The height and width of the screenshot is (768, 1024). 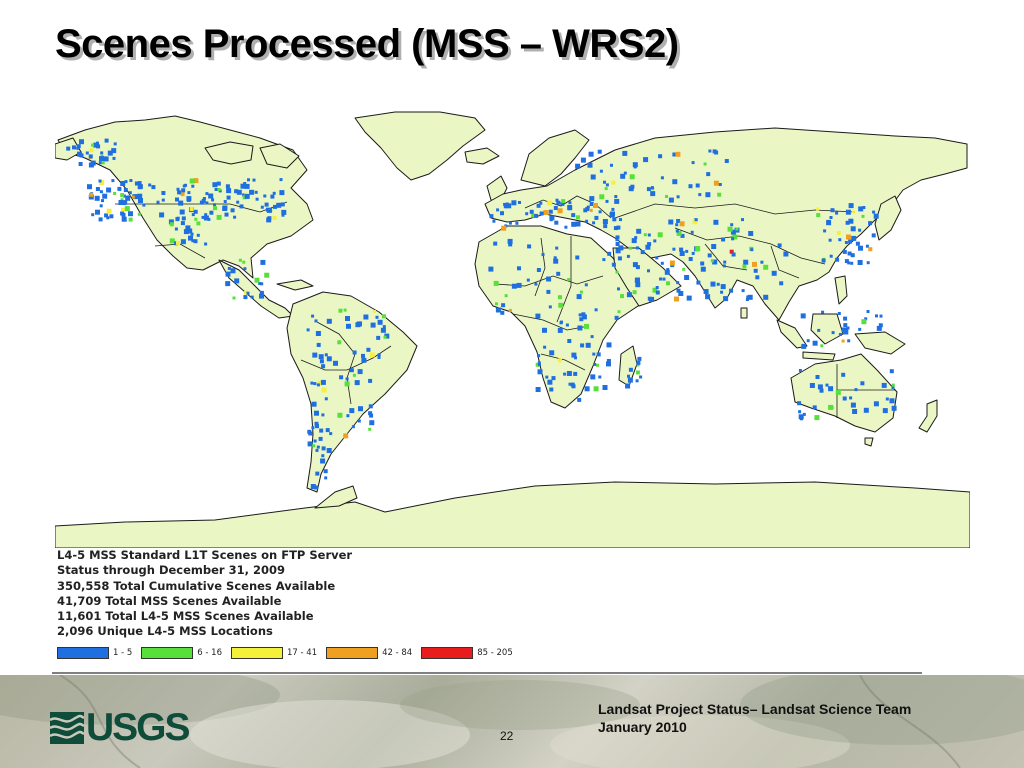 What do you see at coordinates (819, 356) in the screenshot?
I see `landmass-java` at bounding box center [819, 356].